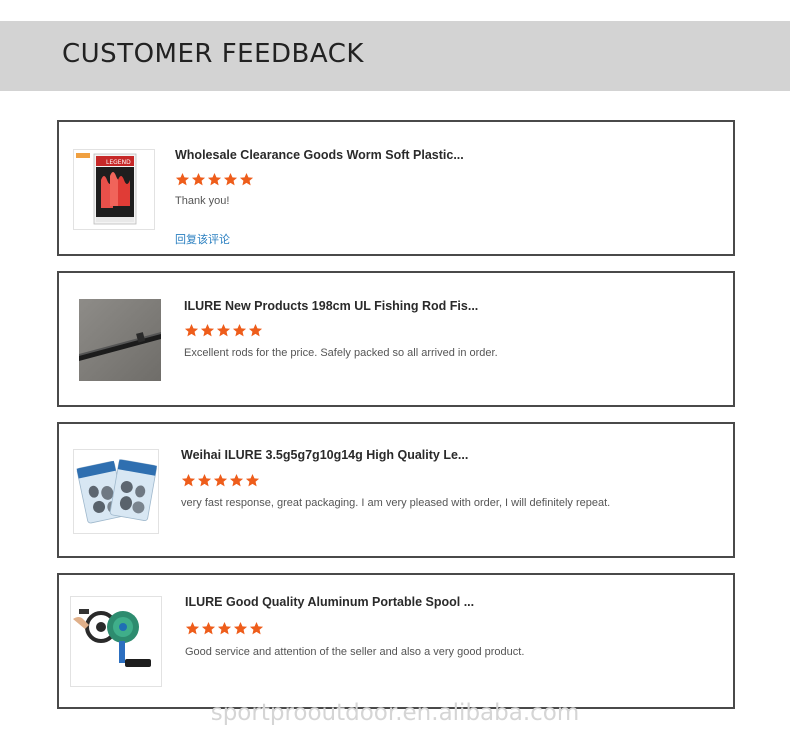  What do you see at coordinates (202, 201) in the screenshot?
I see `review-comment: Thank you!` at bounding box center [202, 201].